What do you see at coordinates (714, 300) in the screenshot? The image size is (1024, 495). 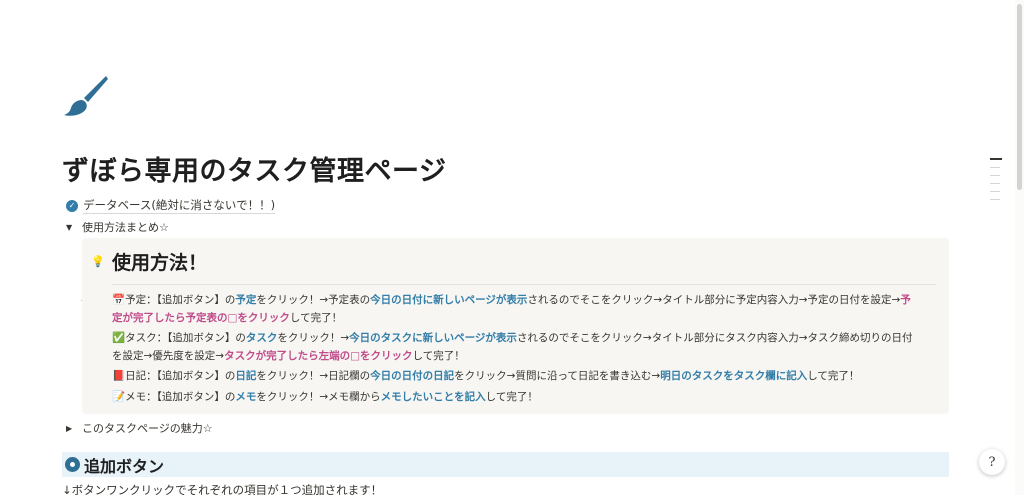 I see `text-segment: されるのでそこをクリック→タイトル部分に予定内容入力→予定の日付を設定→` at bounding box center [714, 300].